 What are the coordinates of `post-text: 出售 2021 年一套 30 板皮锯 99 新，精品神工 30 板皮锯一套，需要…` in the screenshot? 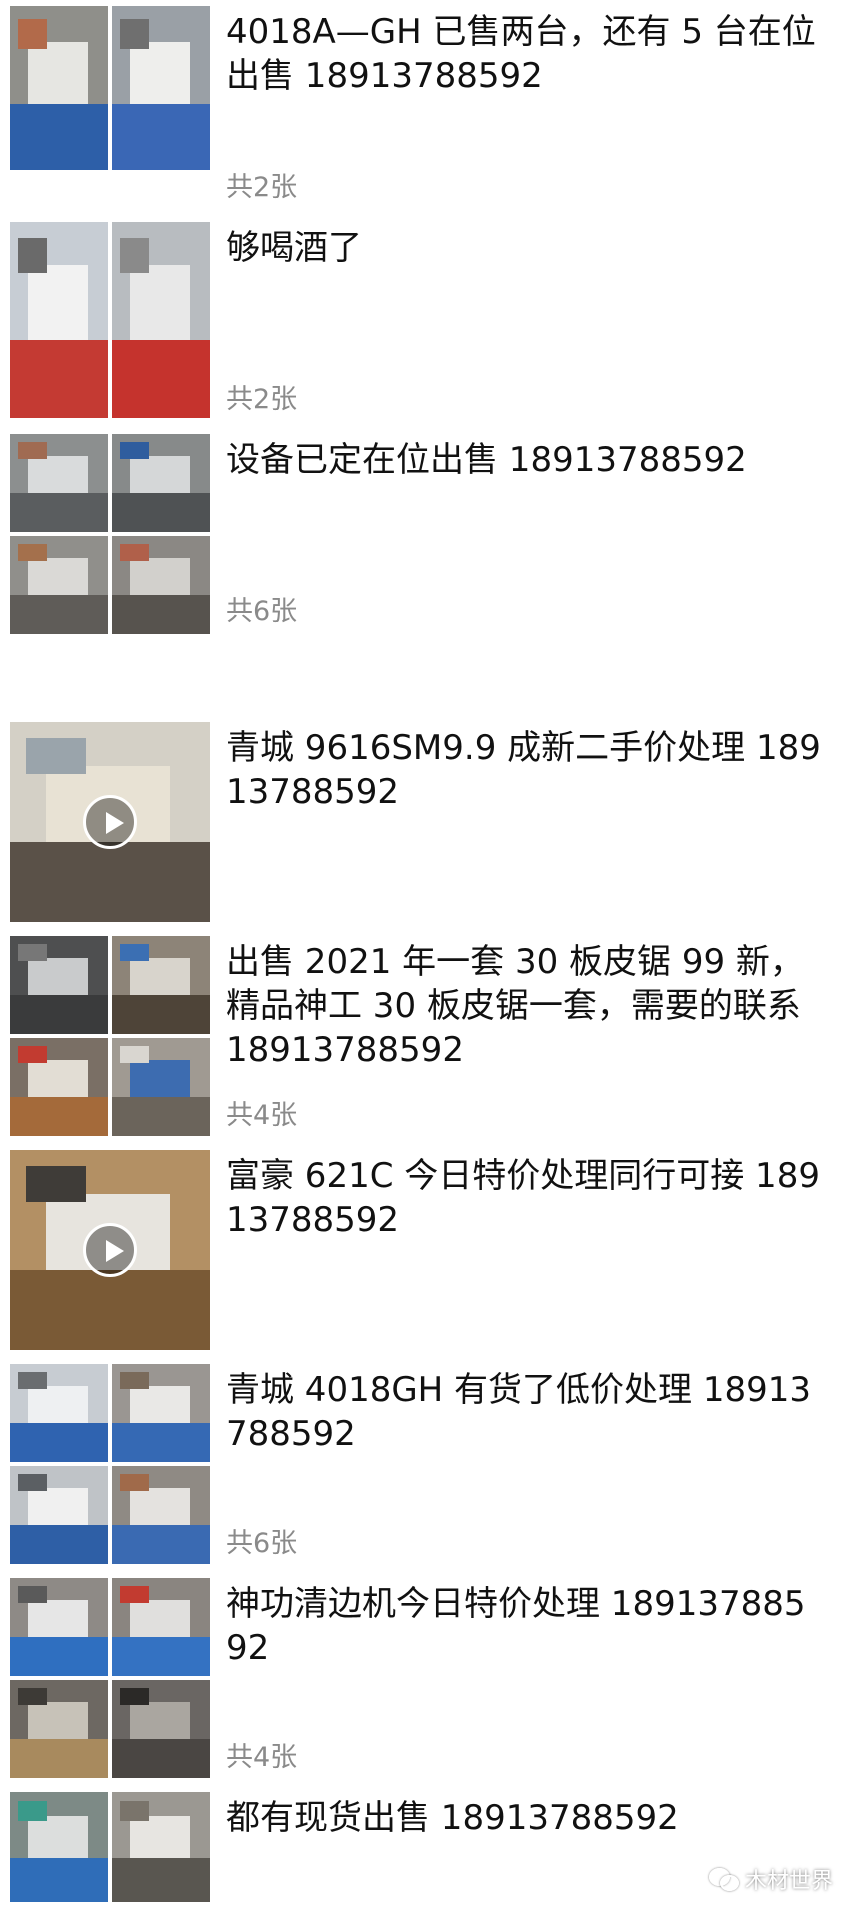 It's located at (519, 1006).